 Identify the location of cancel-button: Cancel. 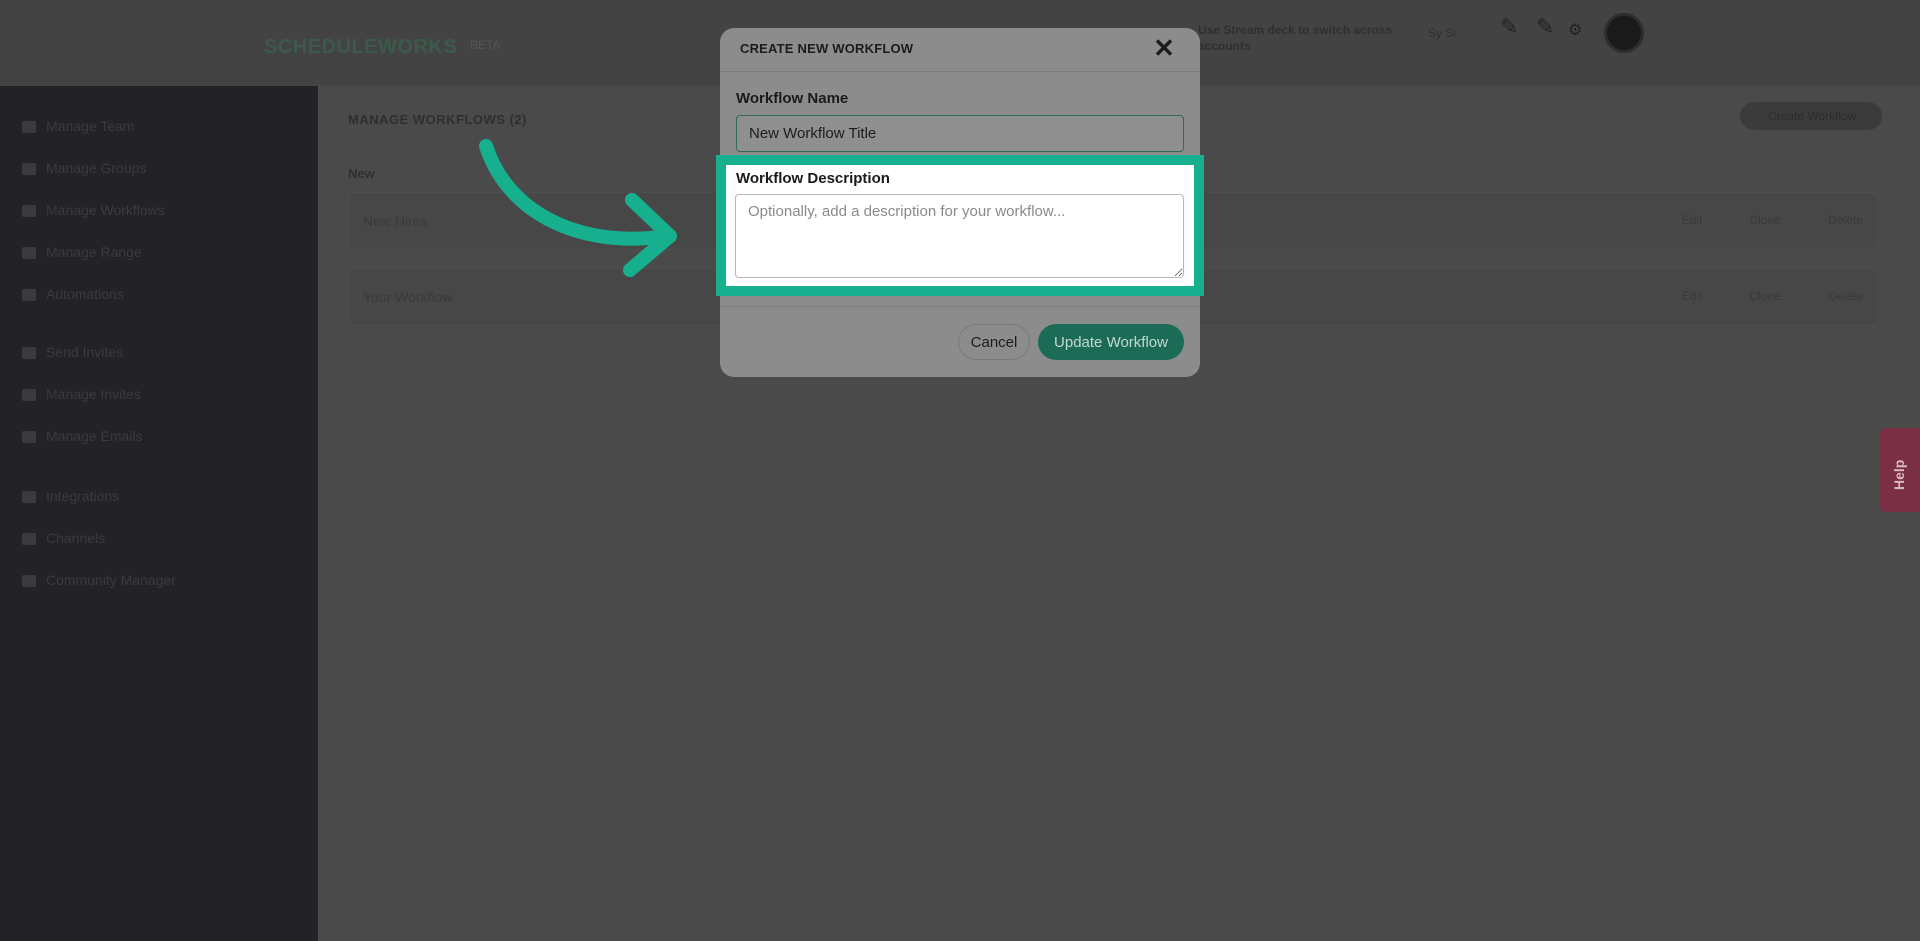
(994, 342).